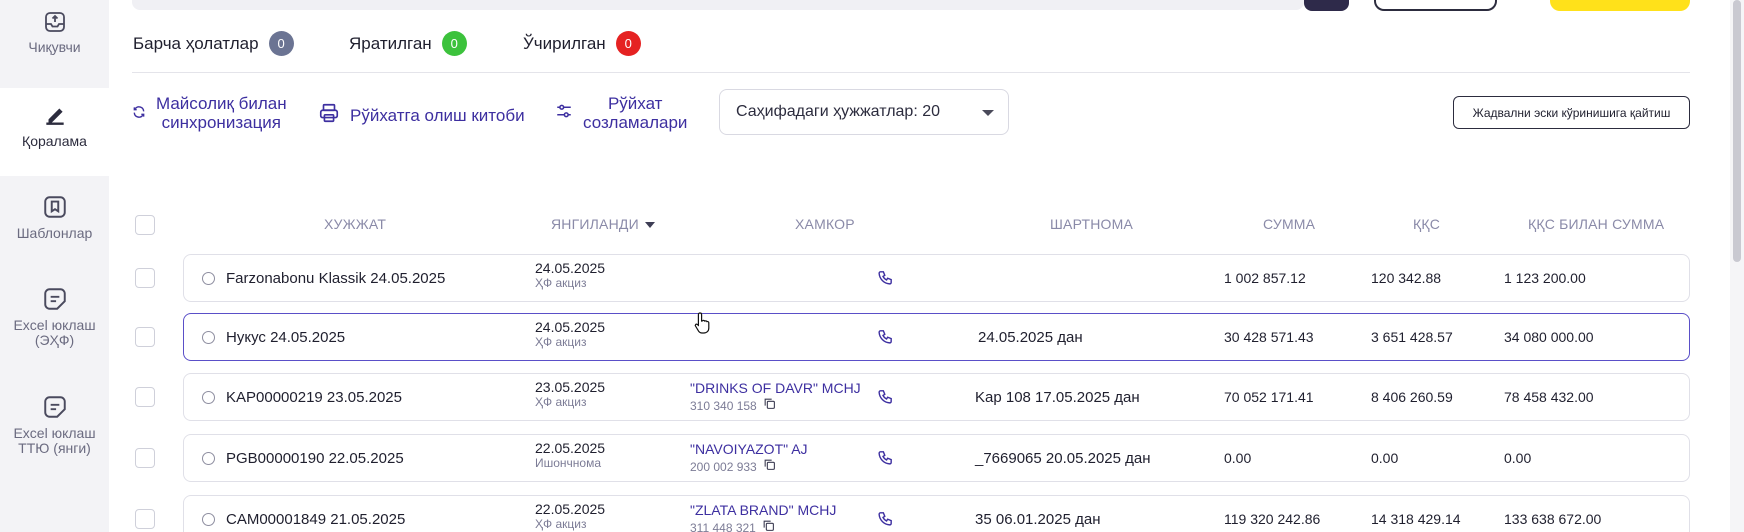 The image size is (1744, 532). What do you see at coordinates (1518, 458) in the screenshot?
I see `total-cell: 0.00` at bounding box center [1518, 458].